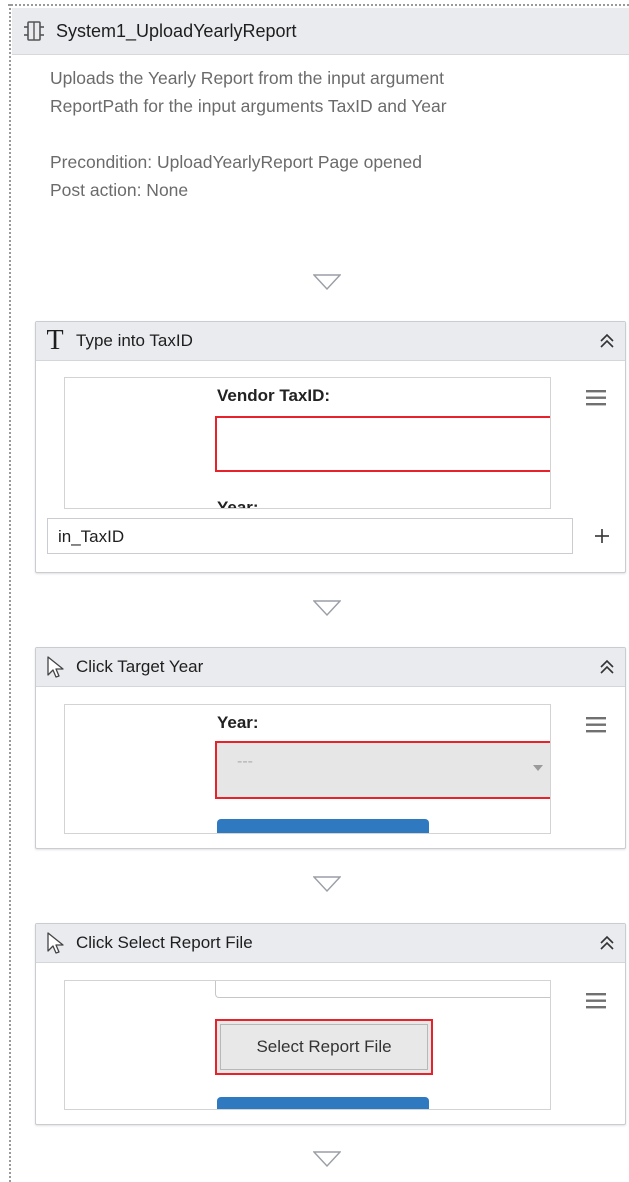 Image resolution: width=629 pixels, height=1182 pixels. What do you see at coordinates (330, 667) in the screenshot?
I see `activity-header: Click Target Year` at bounding box center [330, 667].